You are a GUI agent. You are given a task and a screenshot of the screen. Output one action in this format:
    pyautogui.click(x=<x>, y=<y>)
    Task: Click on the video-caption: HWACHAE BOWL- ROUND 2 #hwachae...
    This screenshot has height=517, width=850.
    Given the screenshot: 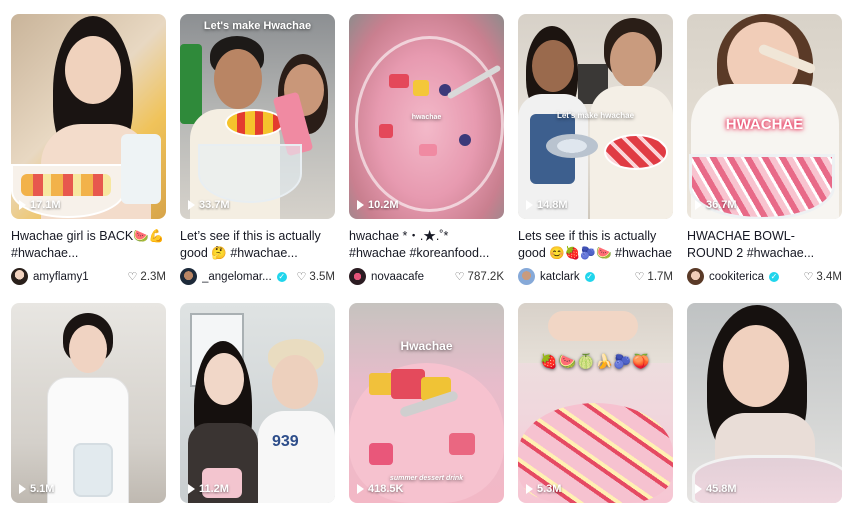 What is the action you would take?
    pyautogui.click(x=764, y=245)
    